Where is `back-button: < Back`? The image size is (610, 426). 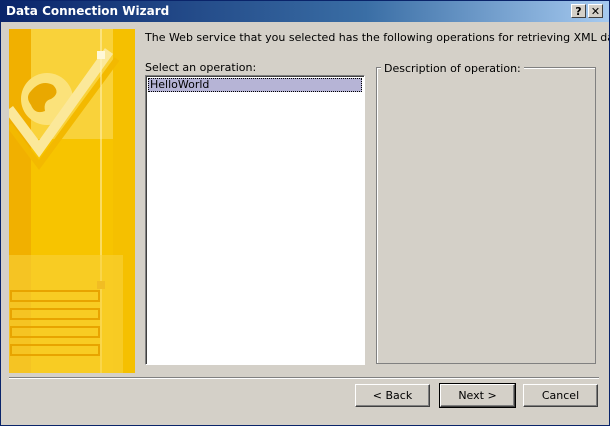 back-button: < Back is located at coordinates (392, 395).